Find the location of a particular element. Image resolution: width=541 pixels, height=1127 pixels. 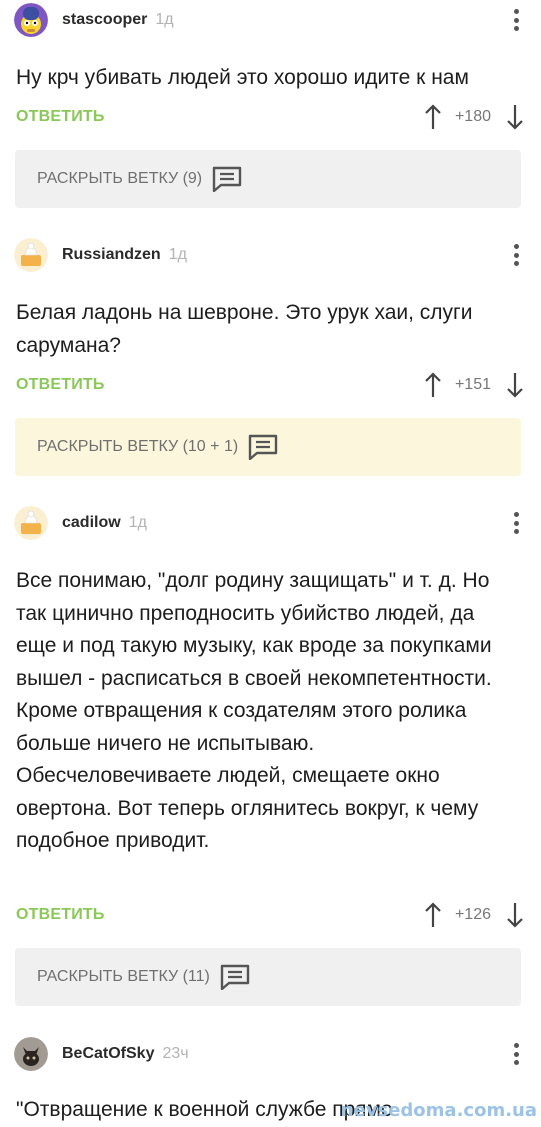

rating: +151 is located at coordinates (474, 385).